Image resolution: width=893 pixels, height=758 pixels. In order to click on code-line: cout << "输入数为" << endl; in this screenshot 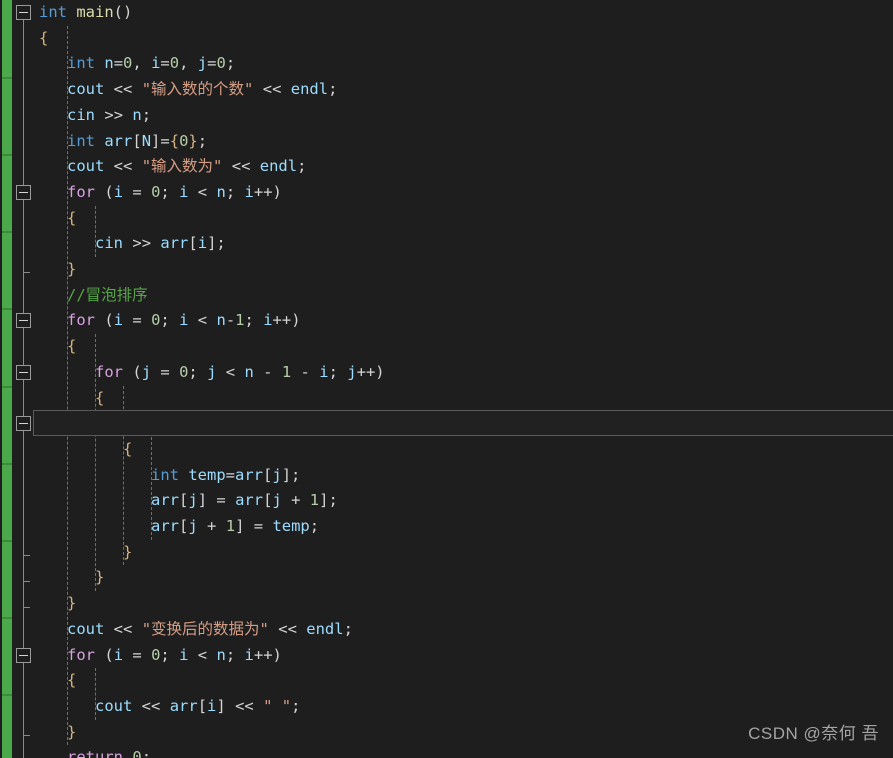, I will do `click(465, 167)`.